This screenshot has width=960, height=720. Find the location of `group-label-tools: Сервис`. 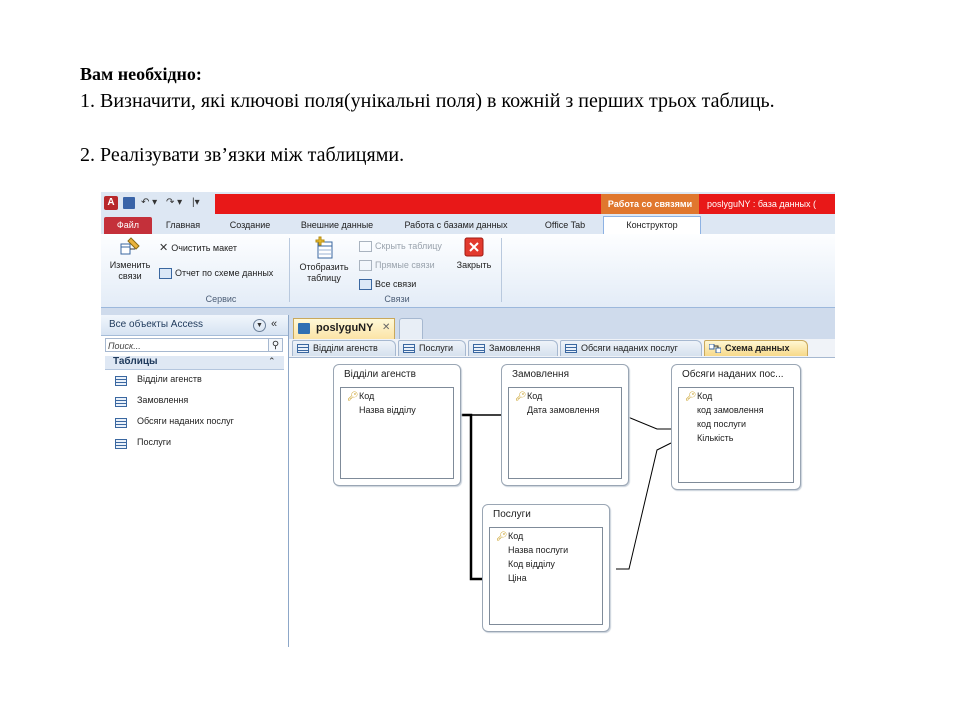

group-label-tools: Сервис is located at coordinates (221, 299).